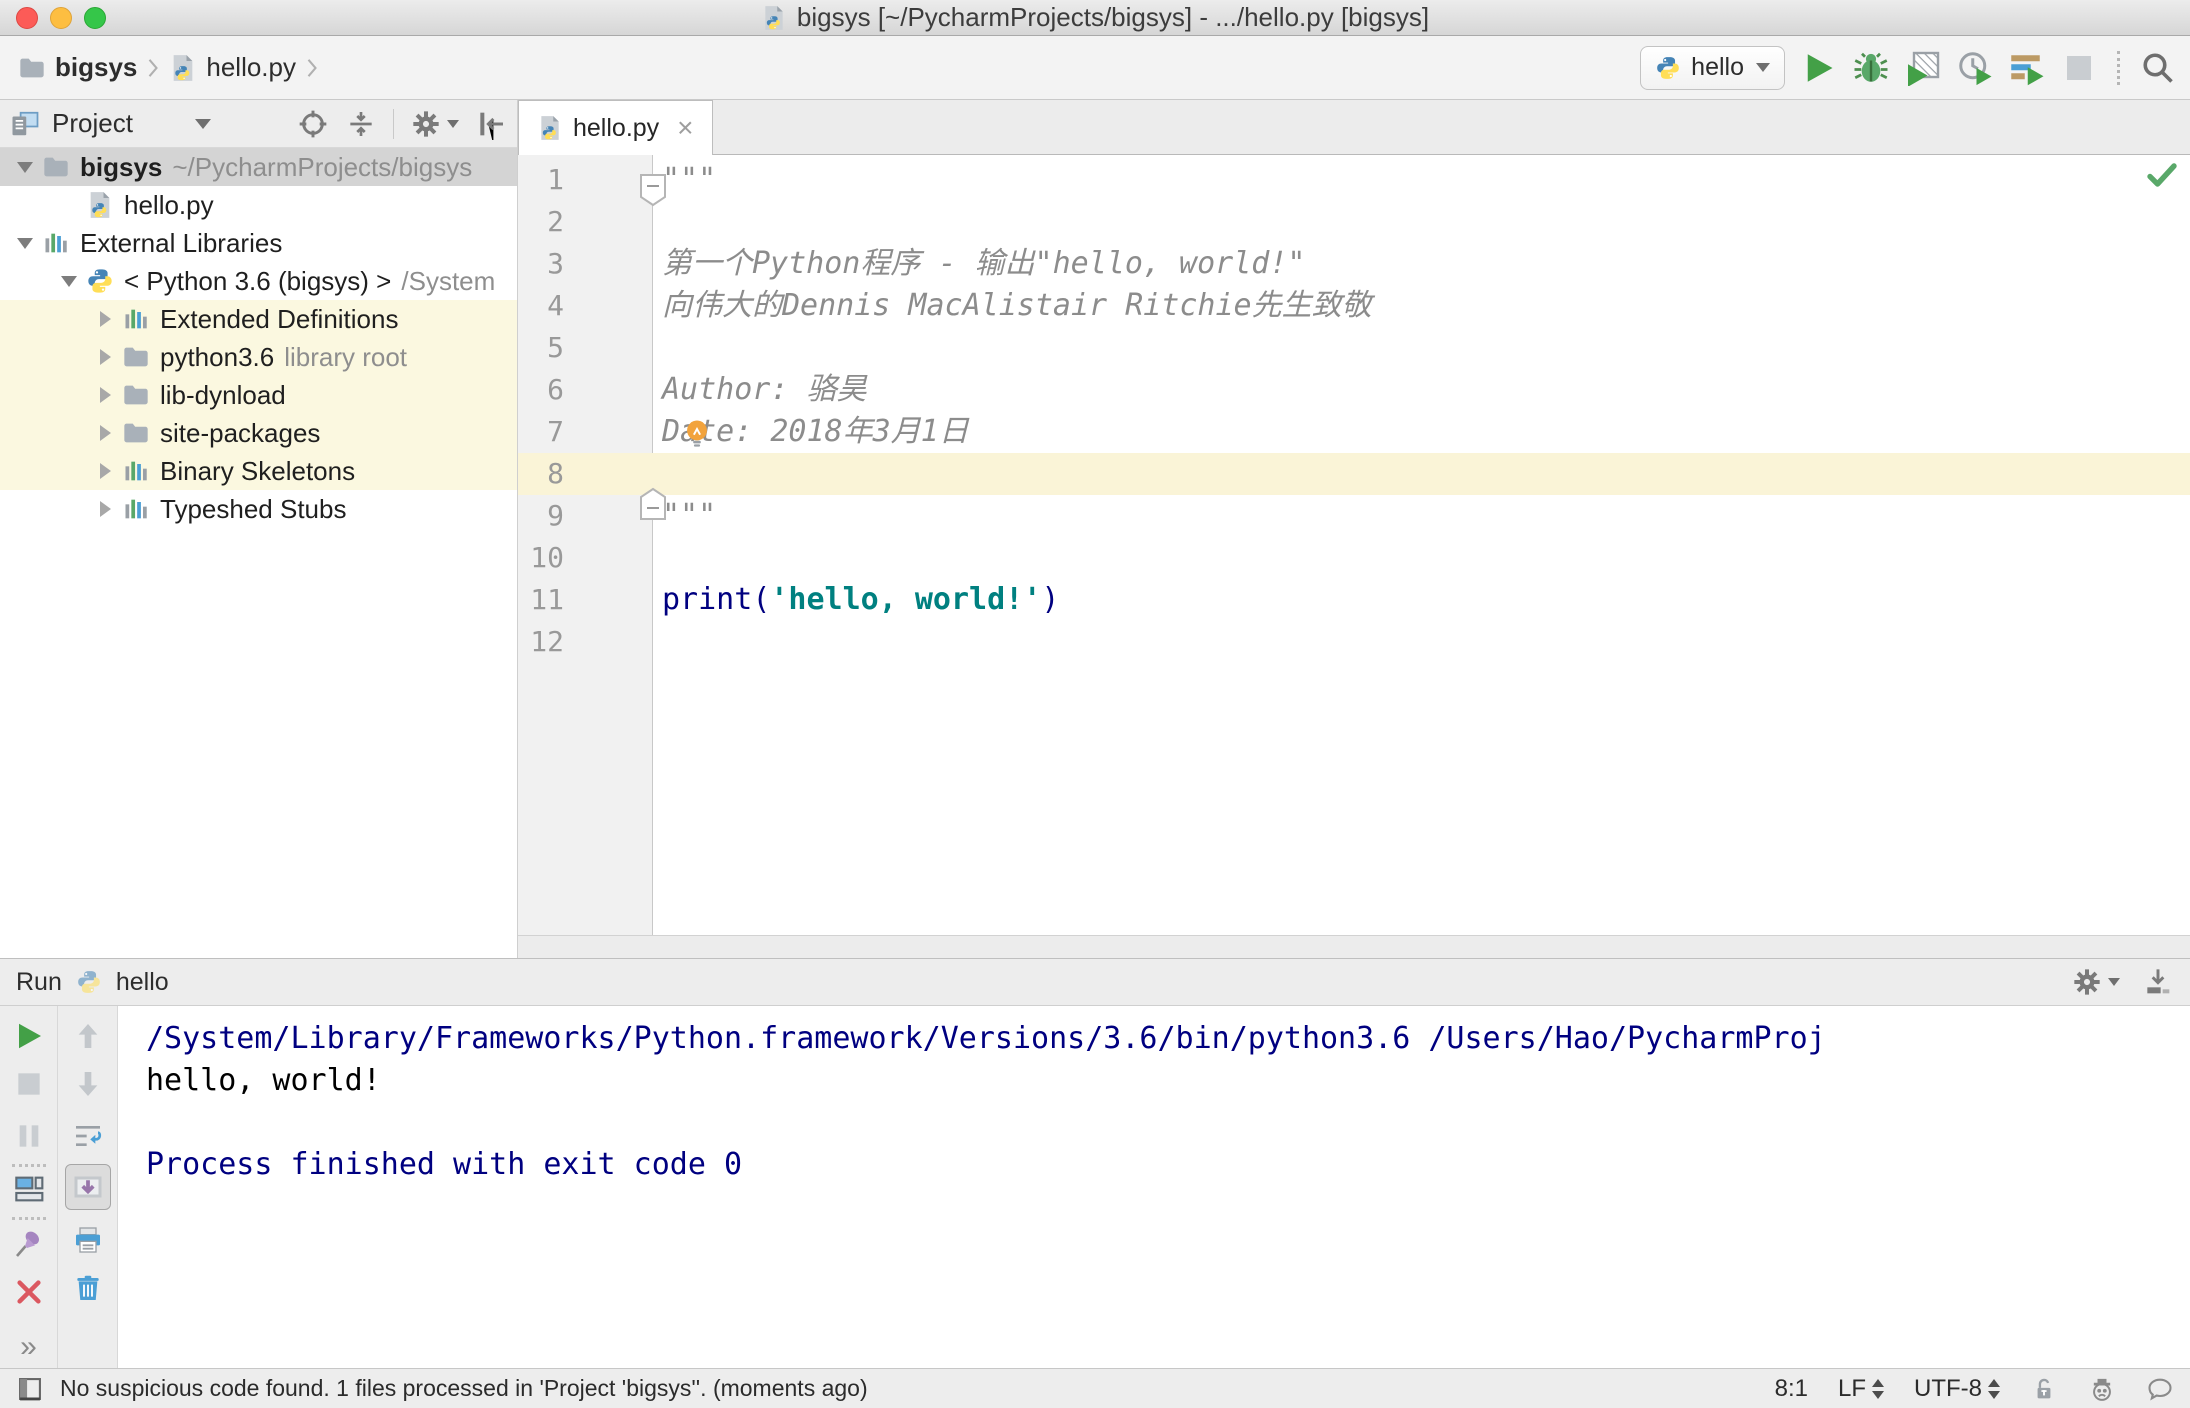 Image resolution: width=2190 pixels, height=1408 pixels. What do you see at coordinates (88, 1240) in the screenshot?
I see `print-button` at bounding box center [88, 1240].